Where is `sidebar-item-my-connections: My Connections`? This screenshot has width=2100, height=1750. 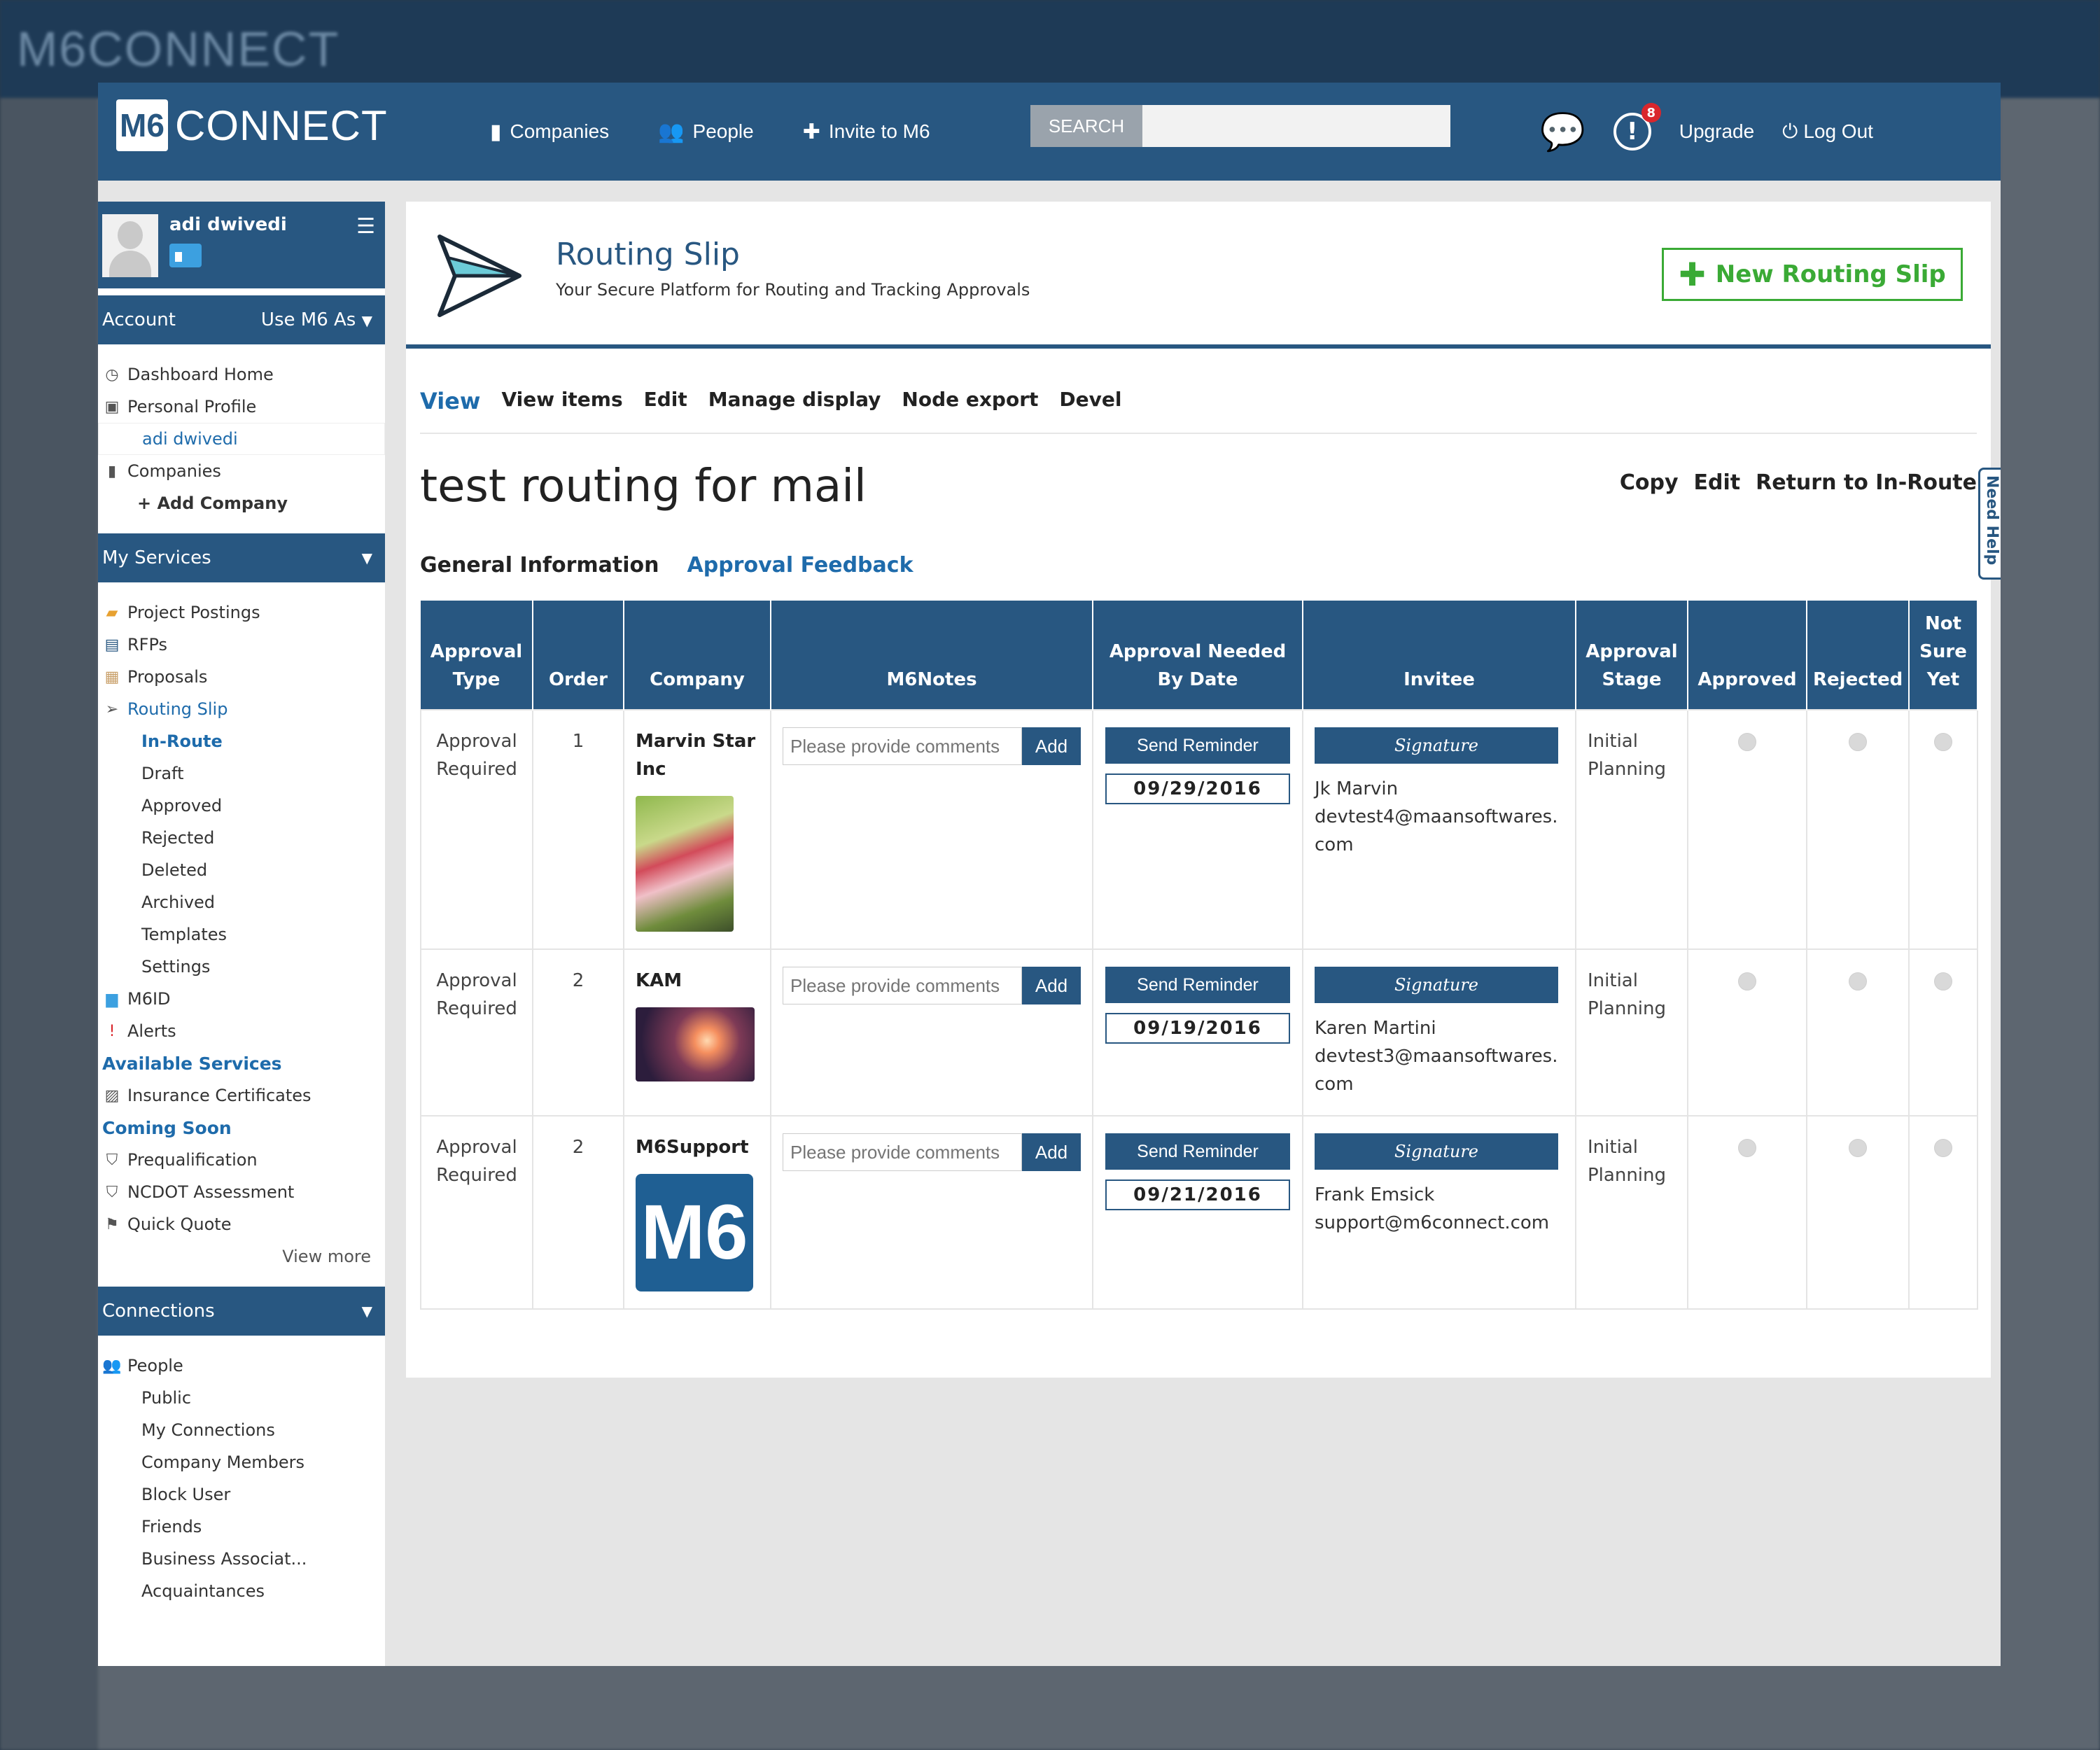
sidebar-item-my-connections: My Connections is located at coordinates (241, 1430).